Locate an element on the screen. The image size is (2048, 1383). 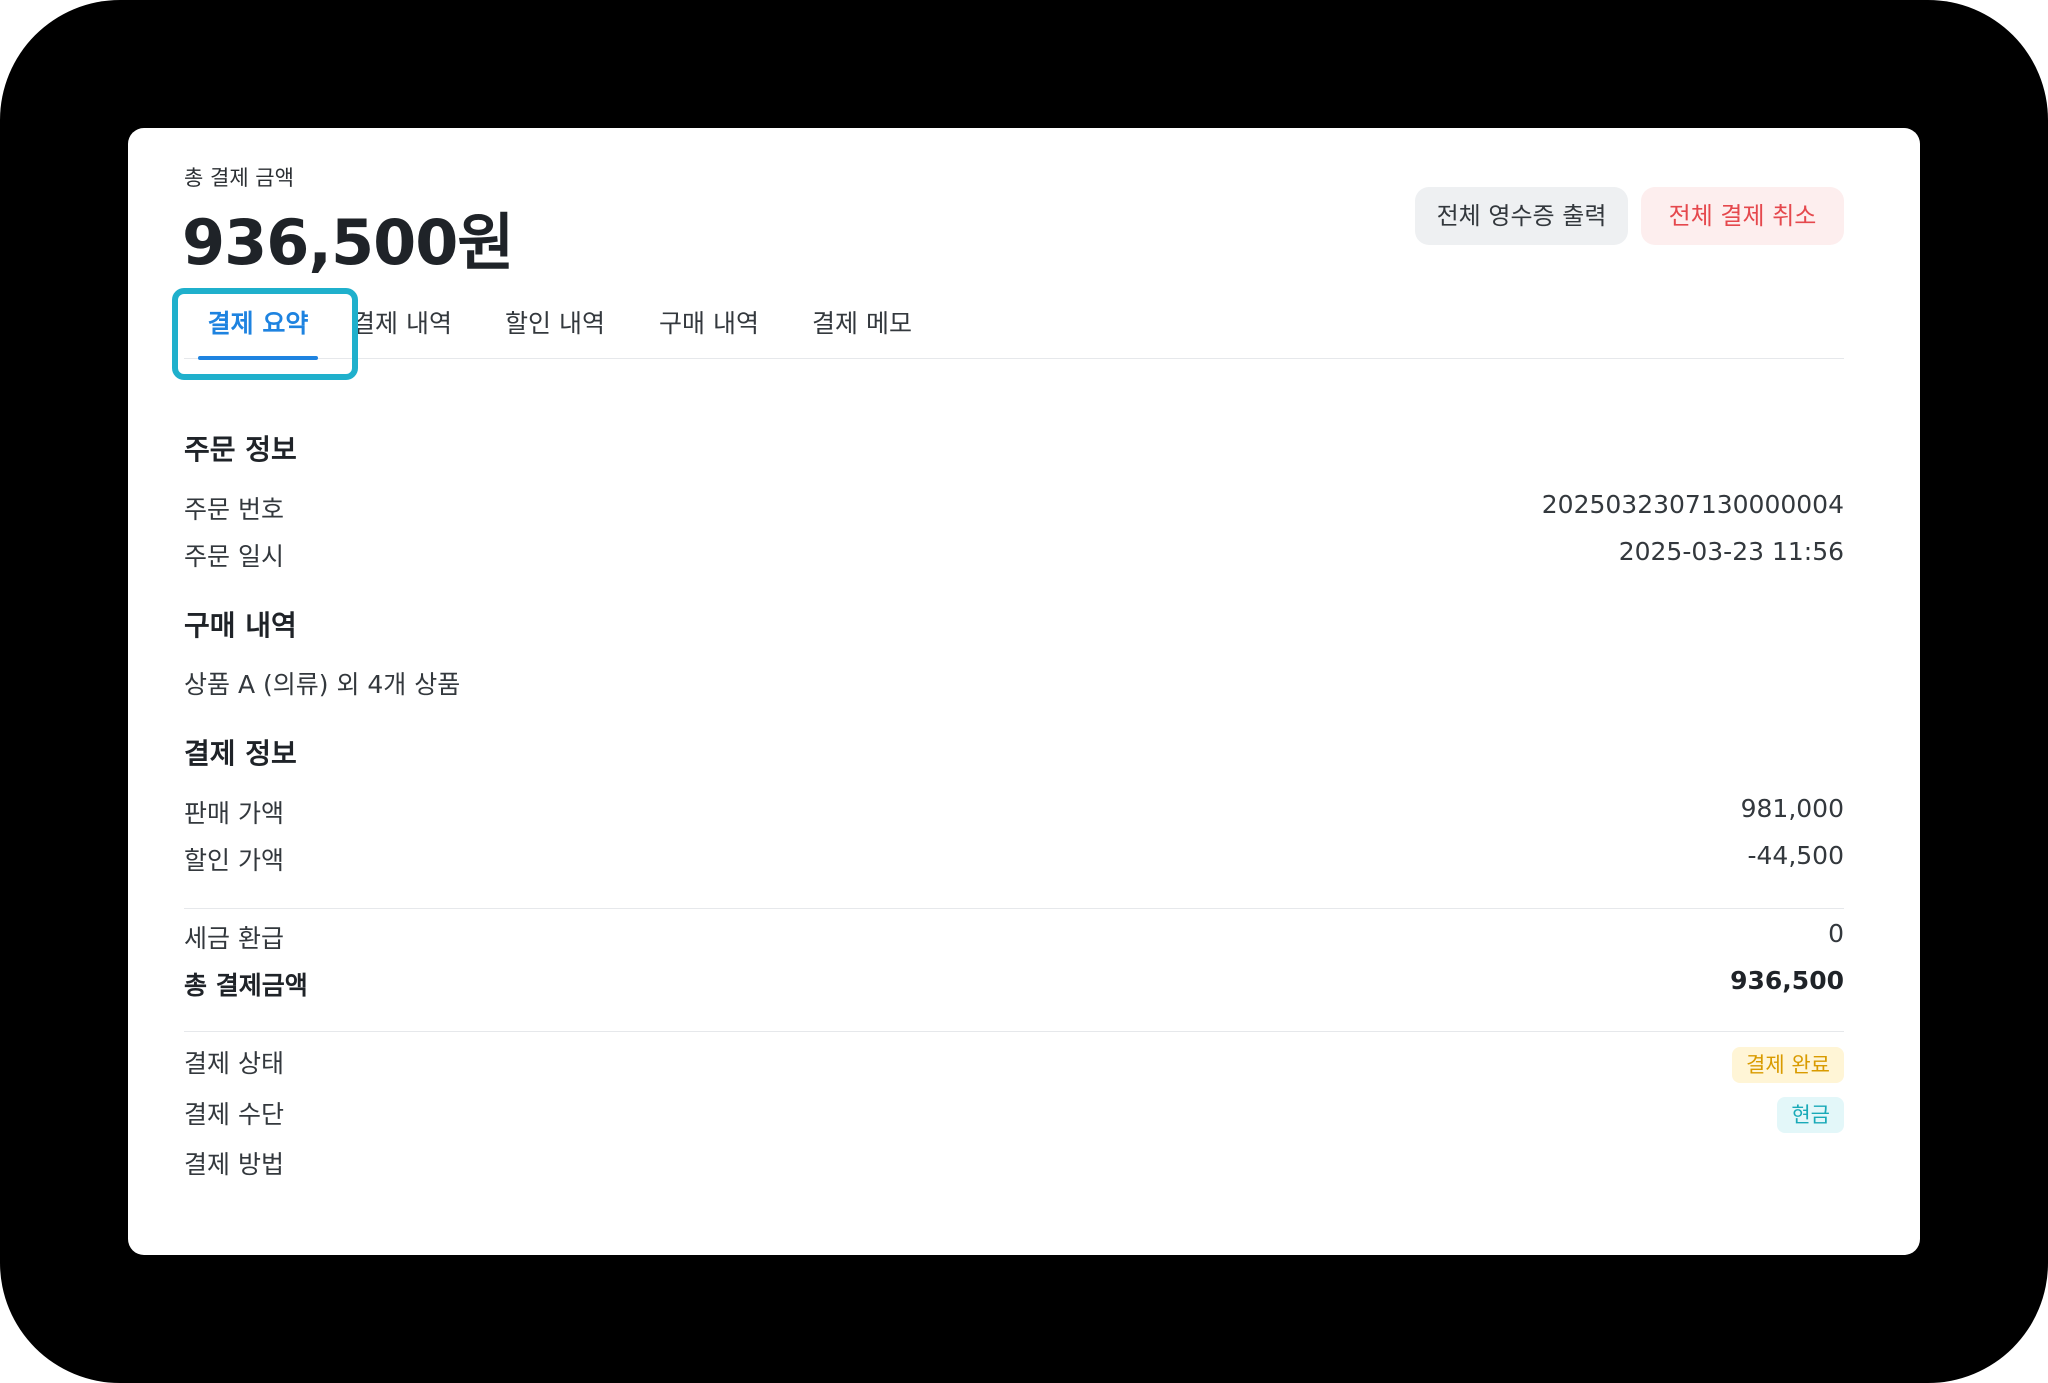
tab-payment-memo: 결제 메모 is located at coordinates (862, 324).